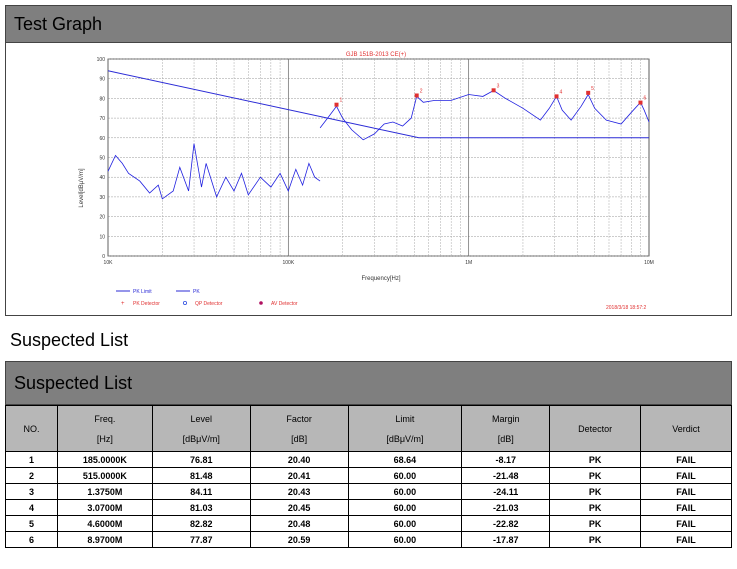  Describe the element at coordinates (284, 304) in the screenshot. I see `legend-label: AV Detector` at that location.